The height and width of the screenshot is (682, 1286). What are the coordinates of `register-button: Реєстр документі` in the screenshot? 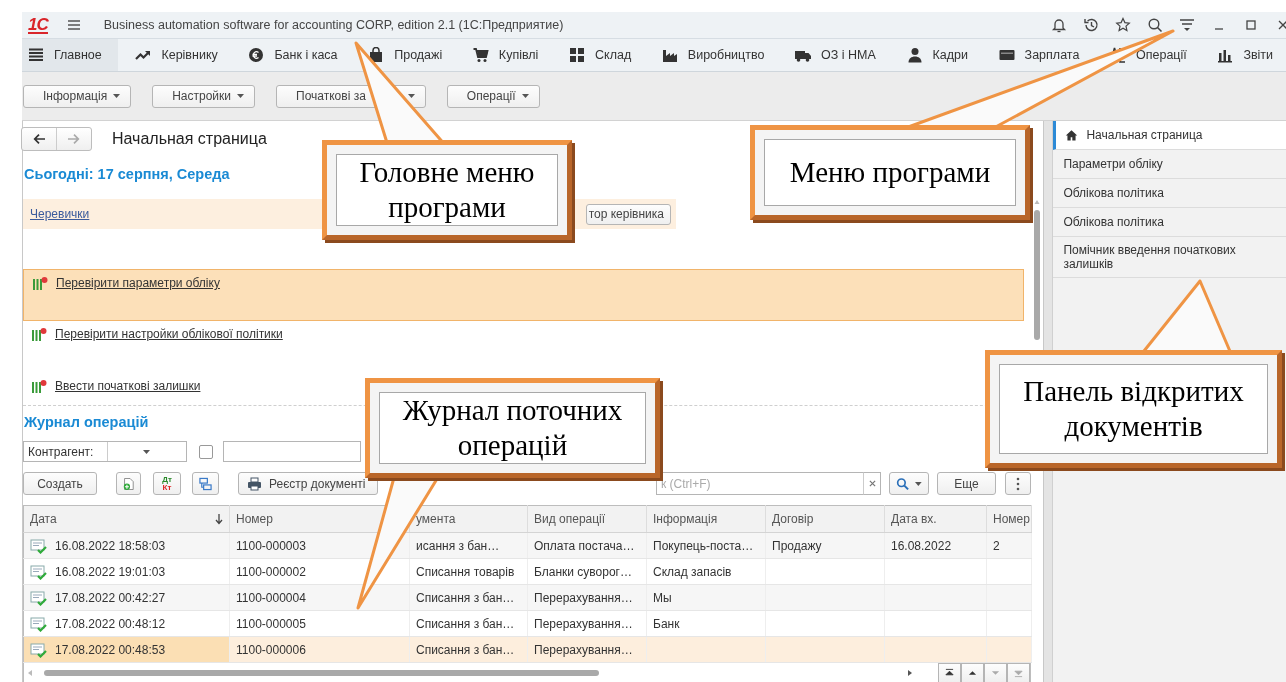 It's located at (308, 483).